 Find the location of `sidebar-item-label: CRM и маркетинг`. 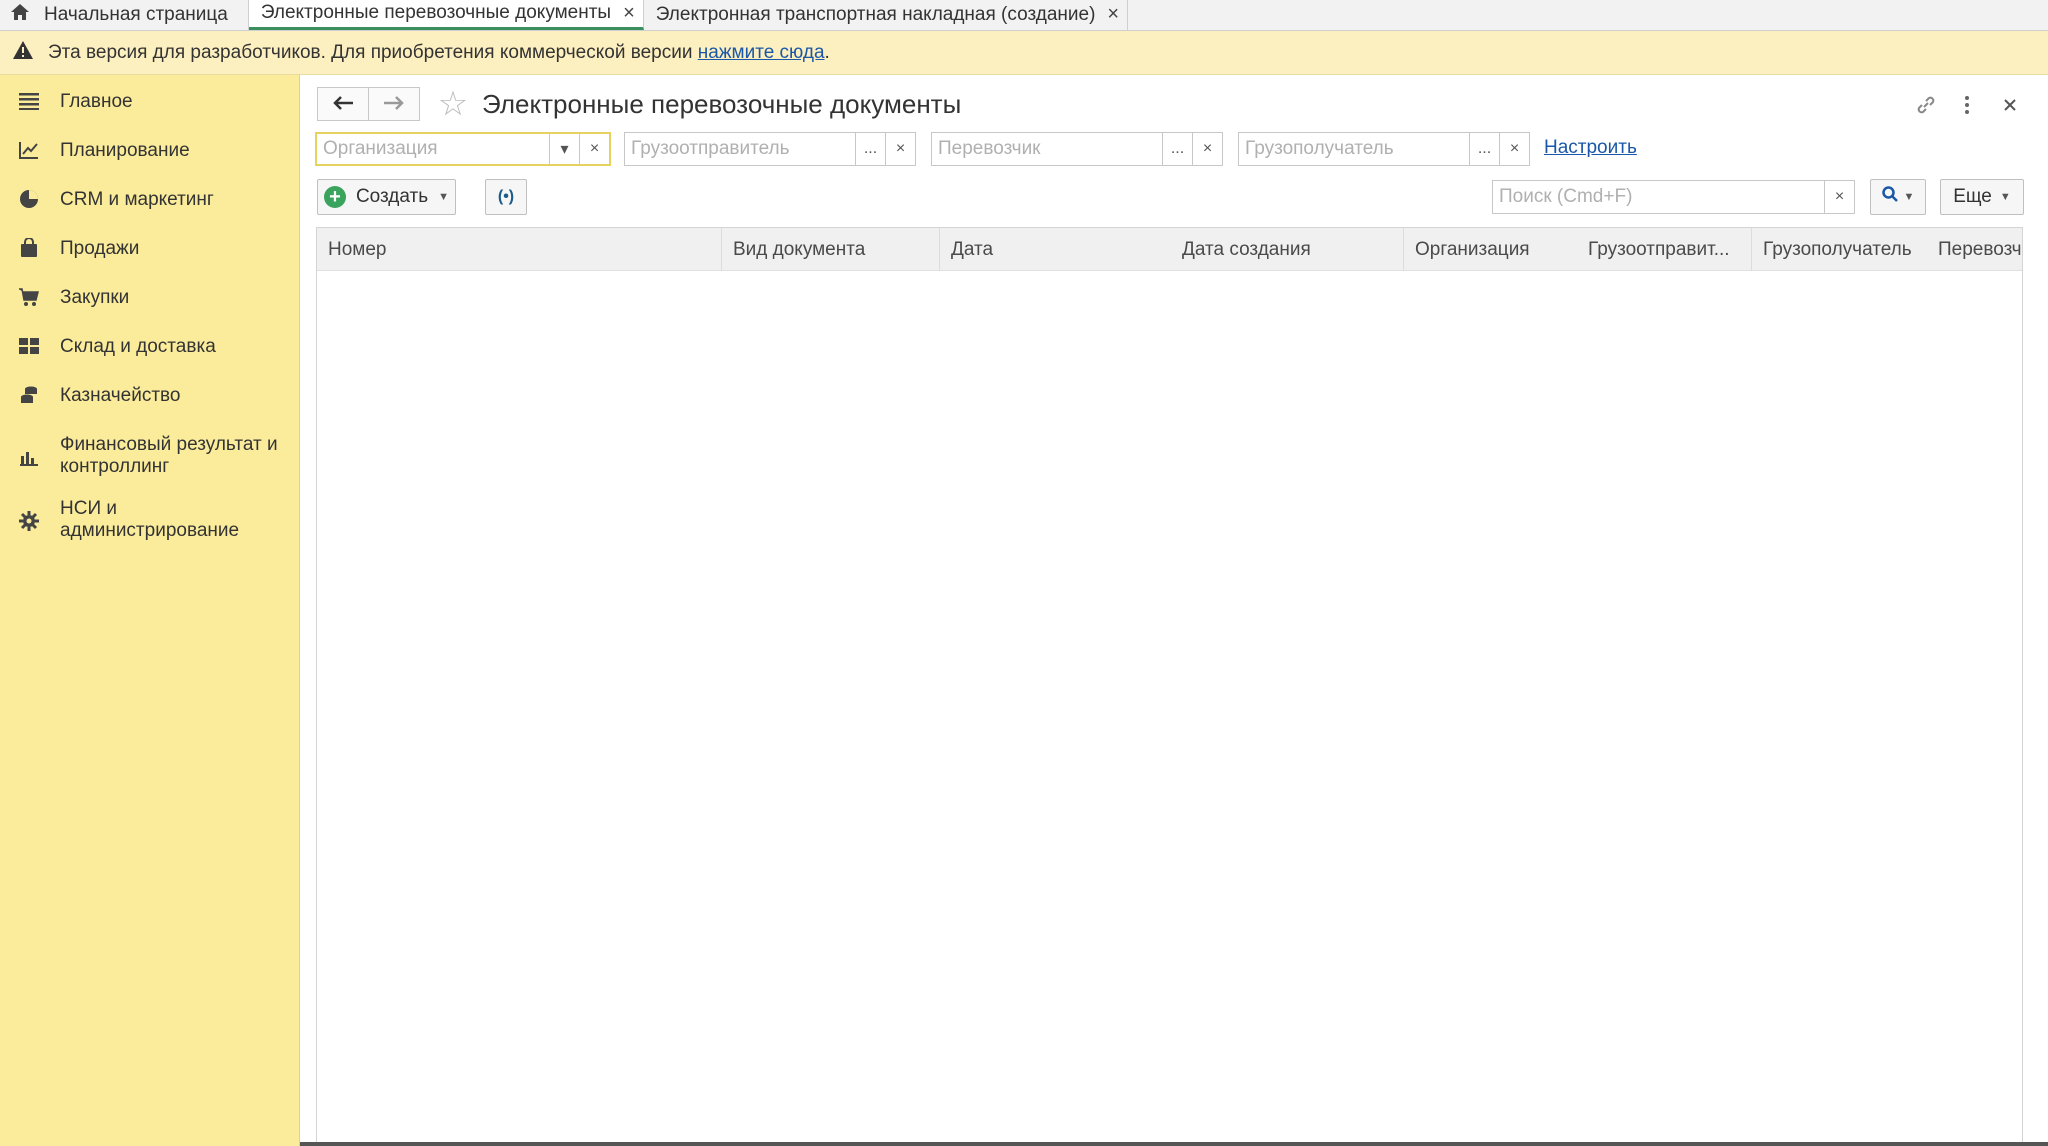

sidebar-item-label: CRM и маркетинг is located at coordinates (137, 199).